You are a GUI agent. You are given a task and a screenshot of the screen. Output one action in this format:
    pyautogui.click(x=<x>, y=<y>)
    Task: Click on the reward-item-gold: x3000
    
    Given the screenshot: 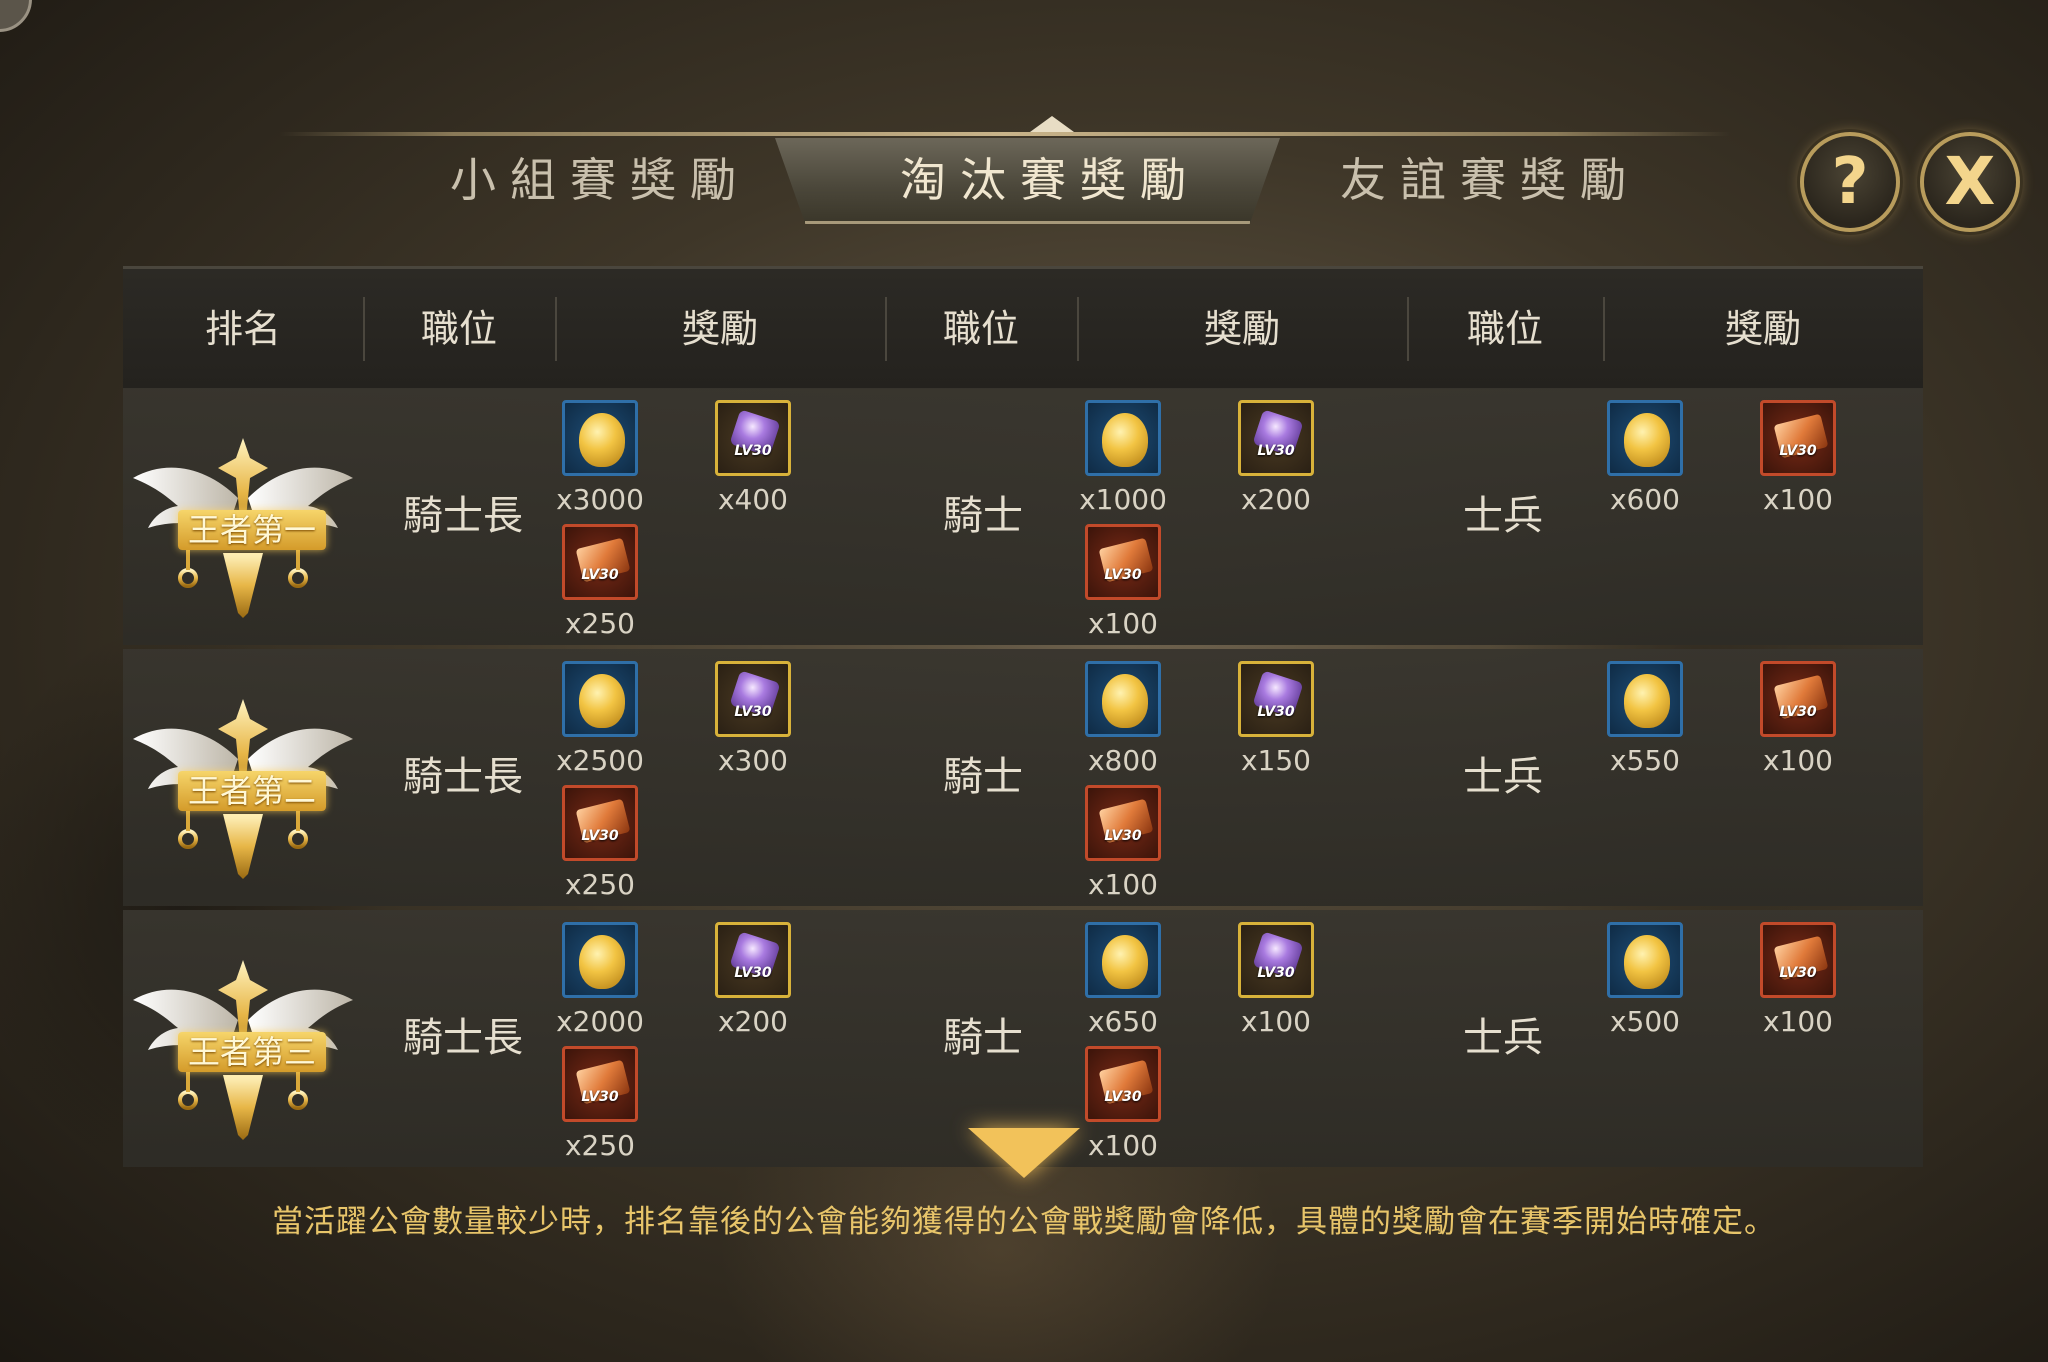 What is the action you would take?
    pyautogui.click(x=600, y=458)
    